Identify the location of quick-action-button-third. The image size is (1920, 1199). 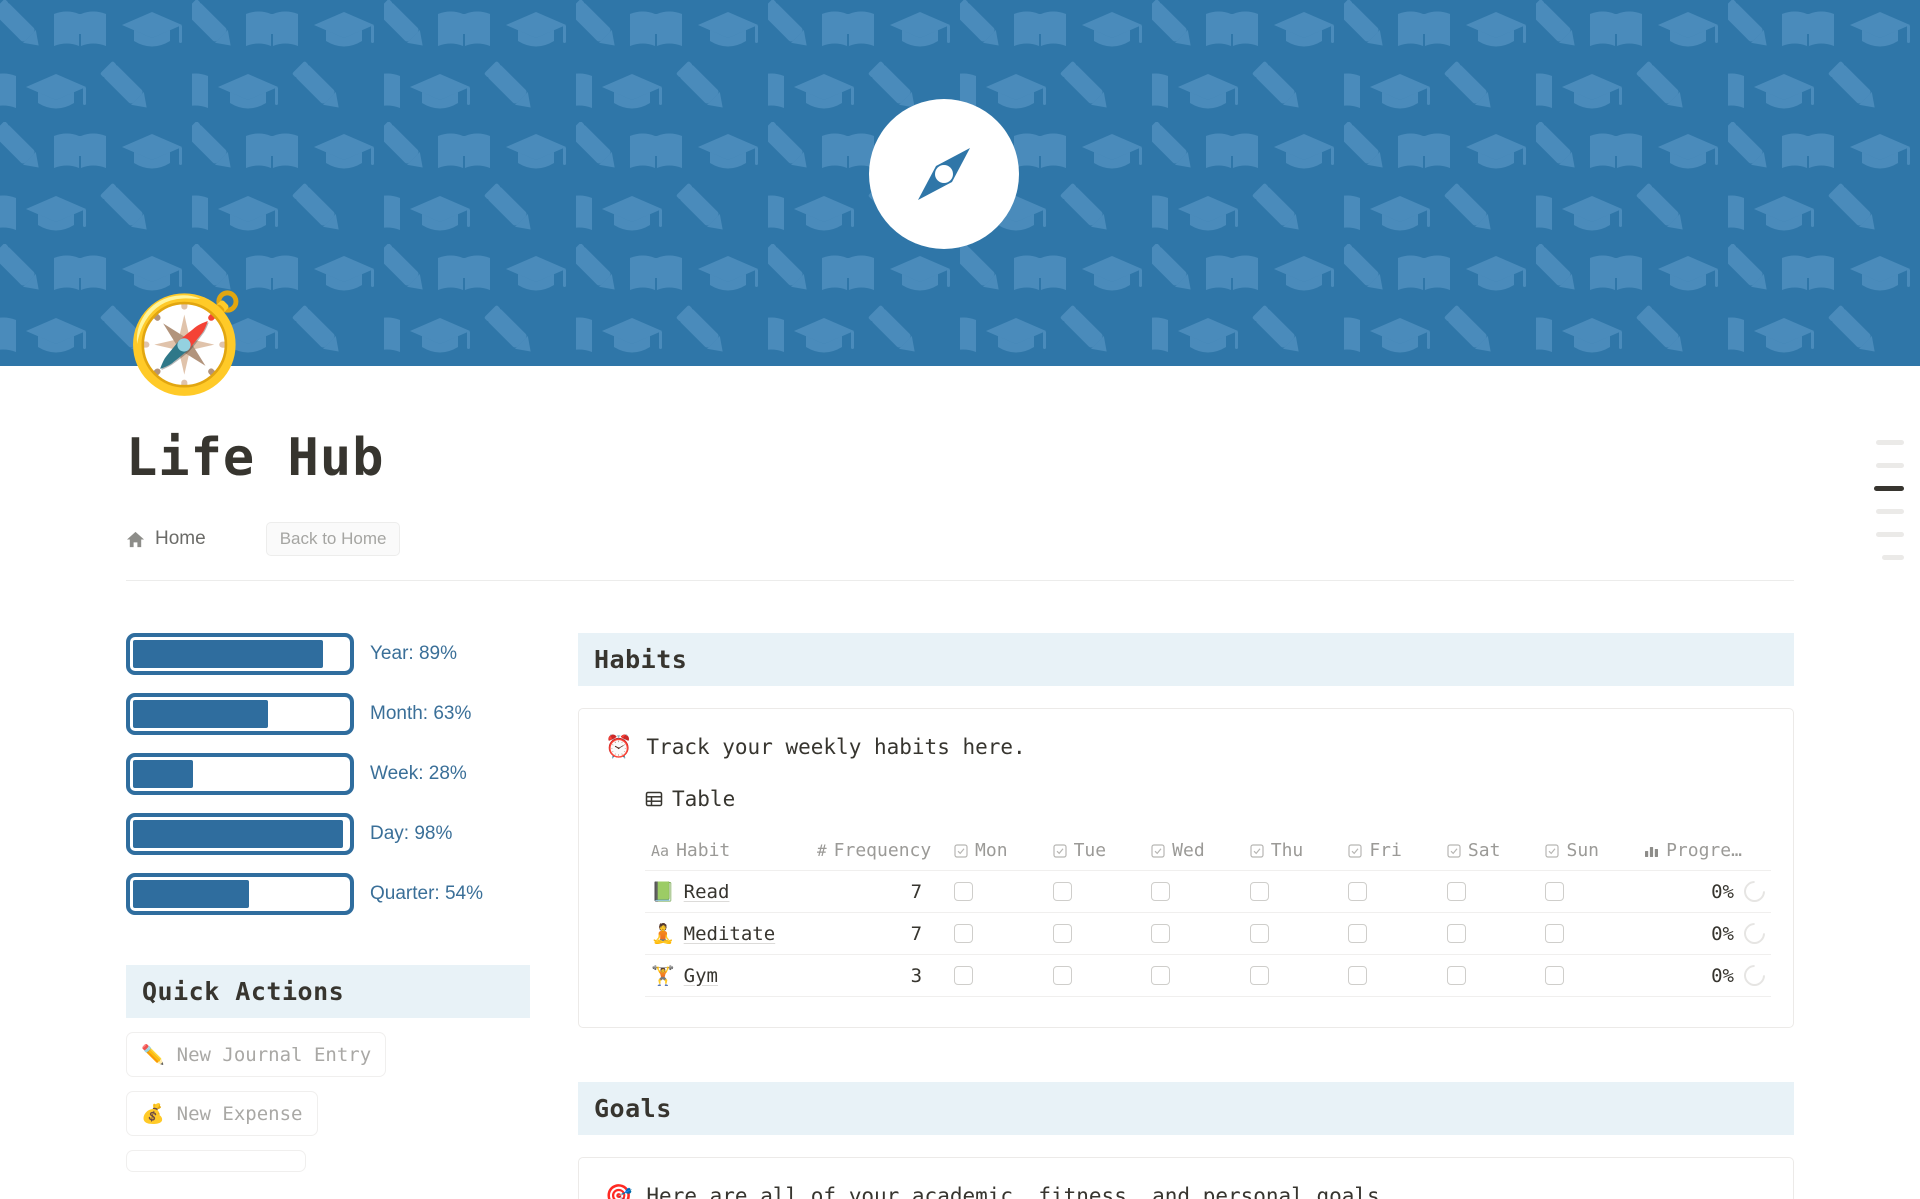
(216, 1161).